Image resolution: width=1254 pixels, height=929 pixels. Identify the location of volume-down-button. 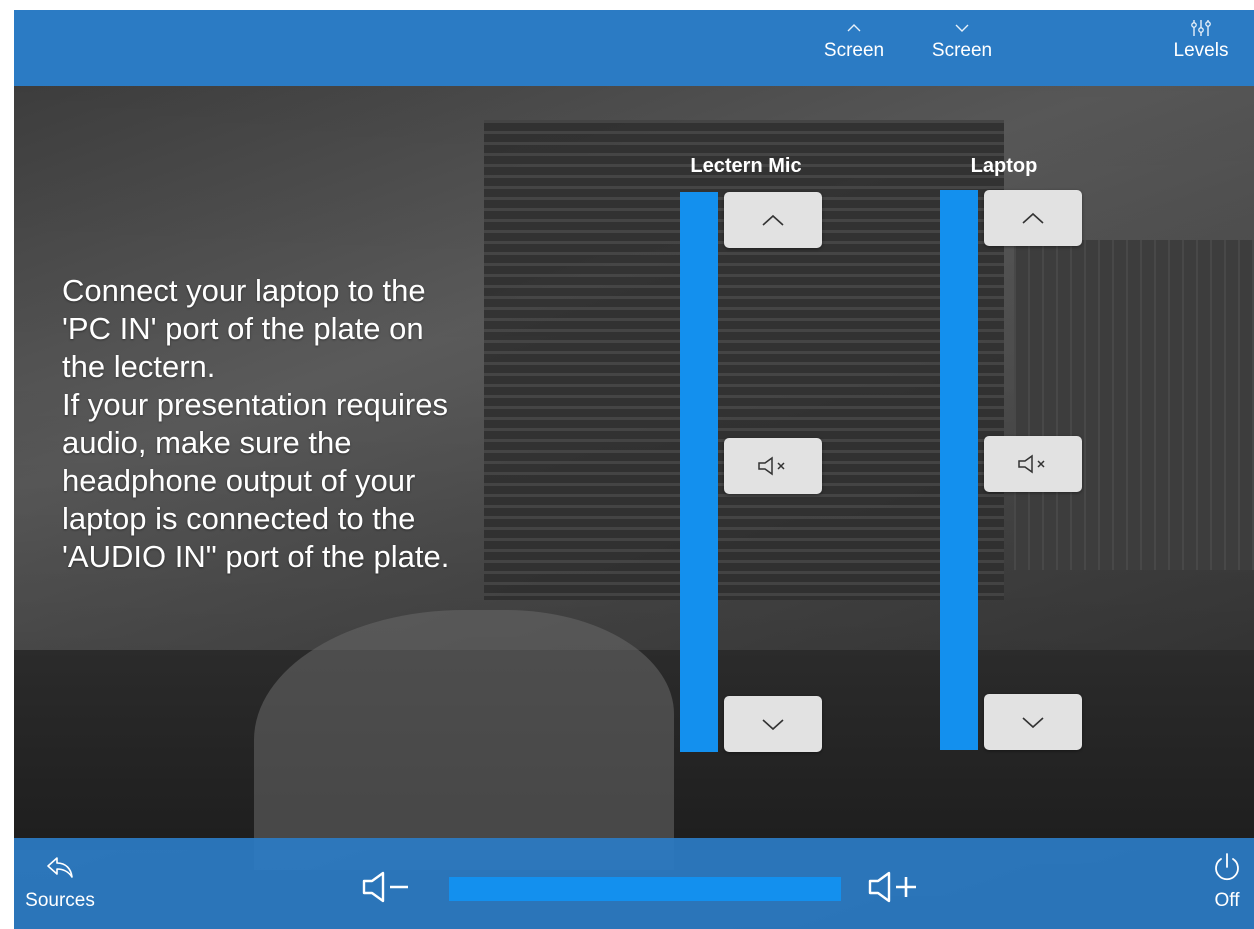
(391, 887).